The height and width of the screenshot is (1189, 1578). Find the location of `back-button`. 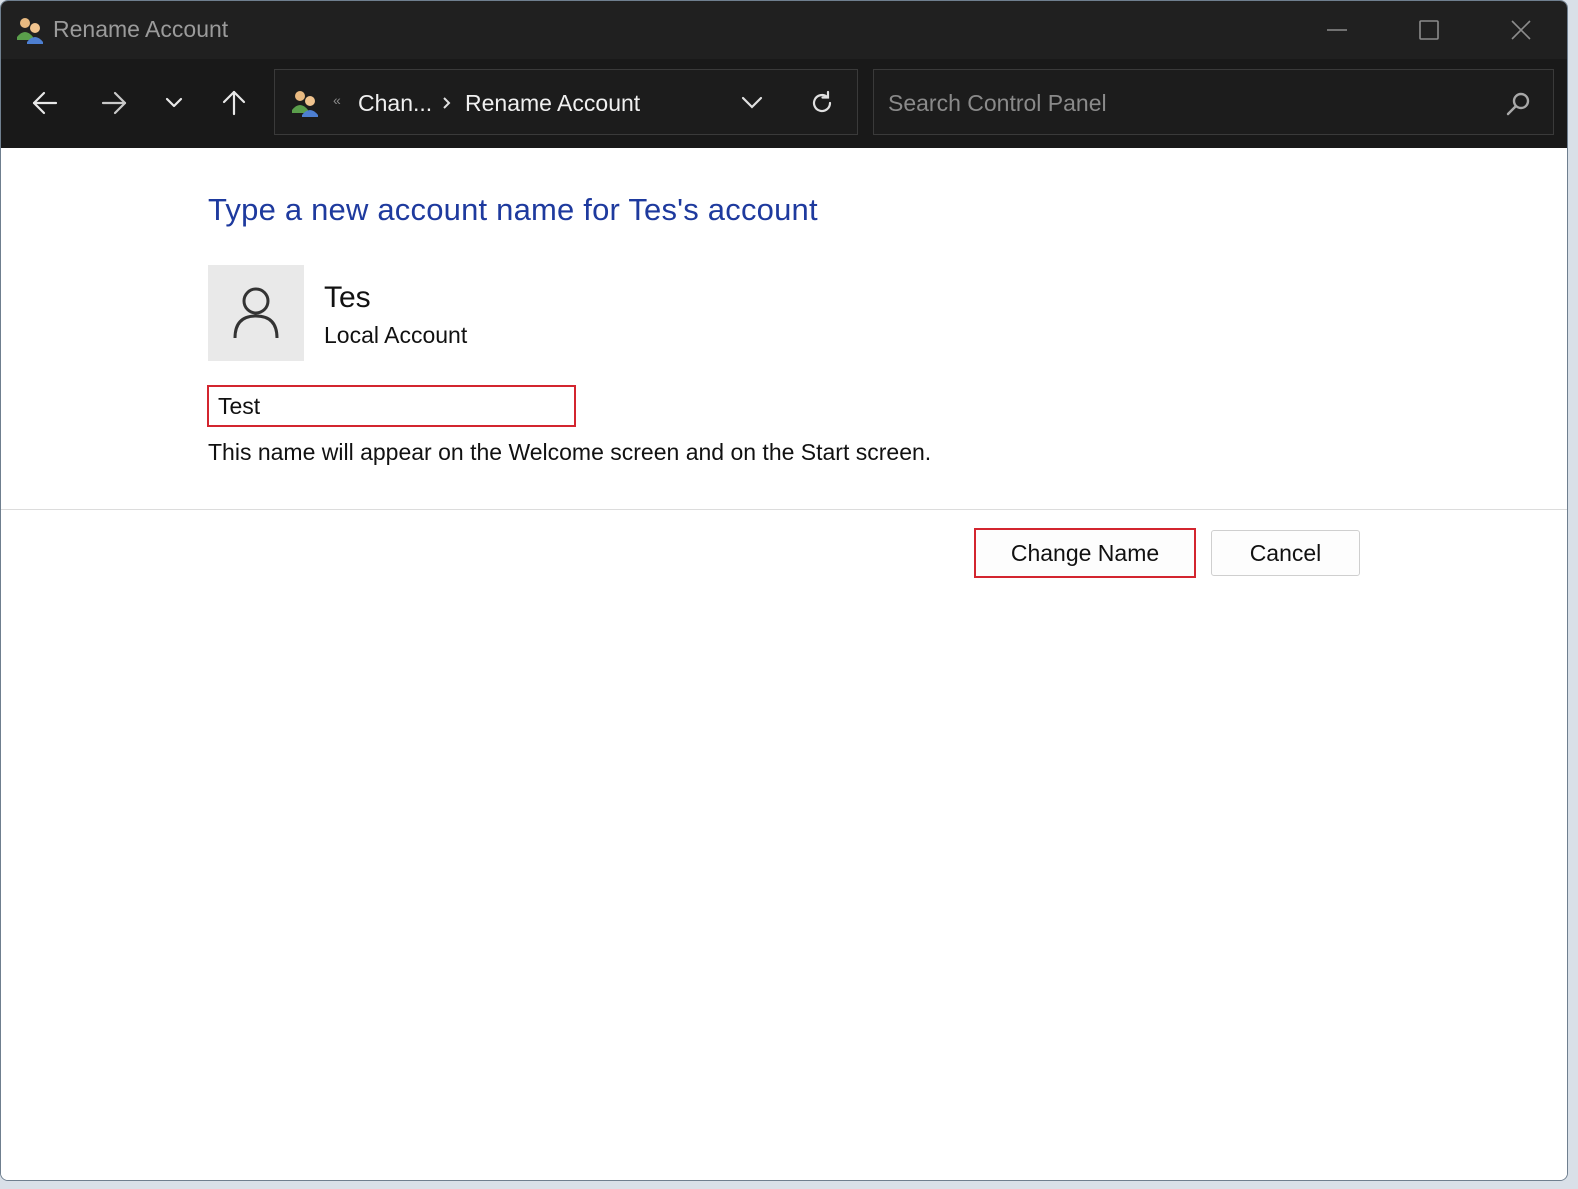

back-button is located at coordinates (45, 103).